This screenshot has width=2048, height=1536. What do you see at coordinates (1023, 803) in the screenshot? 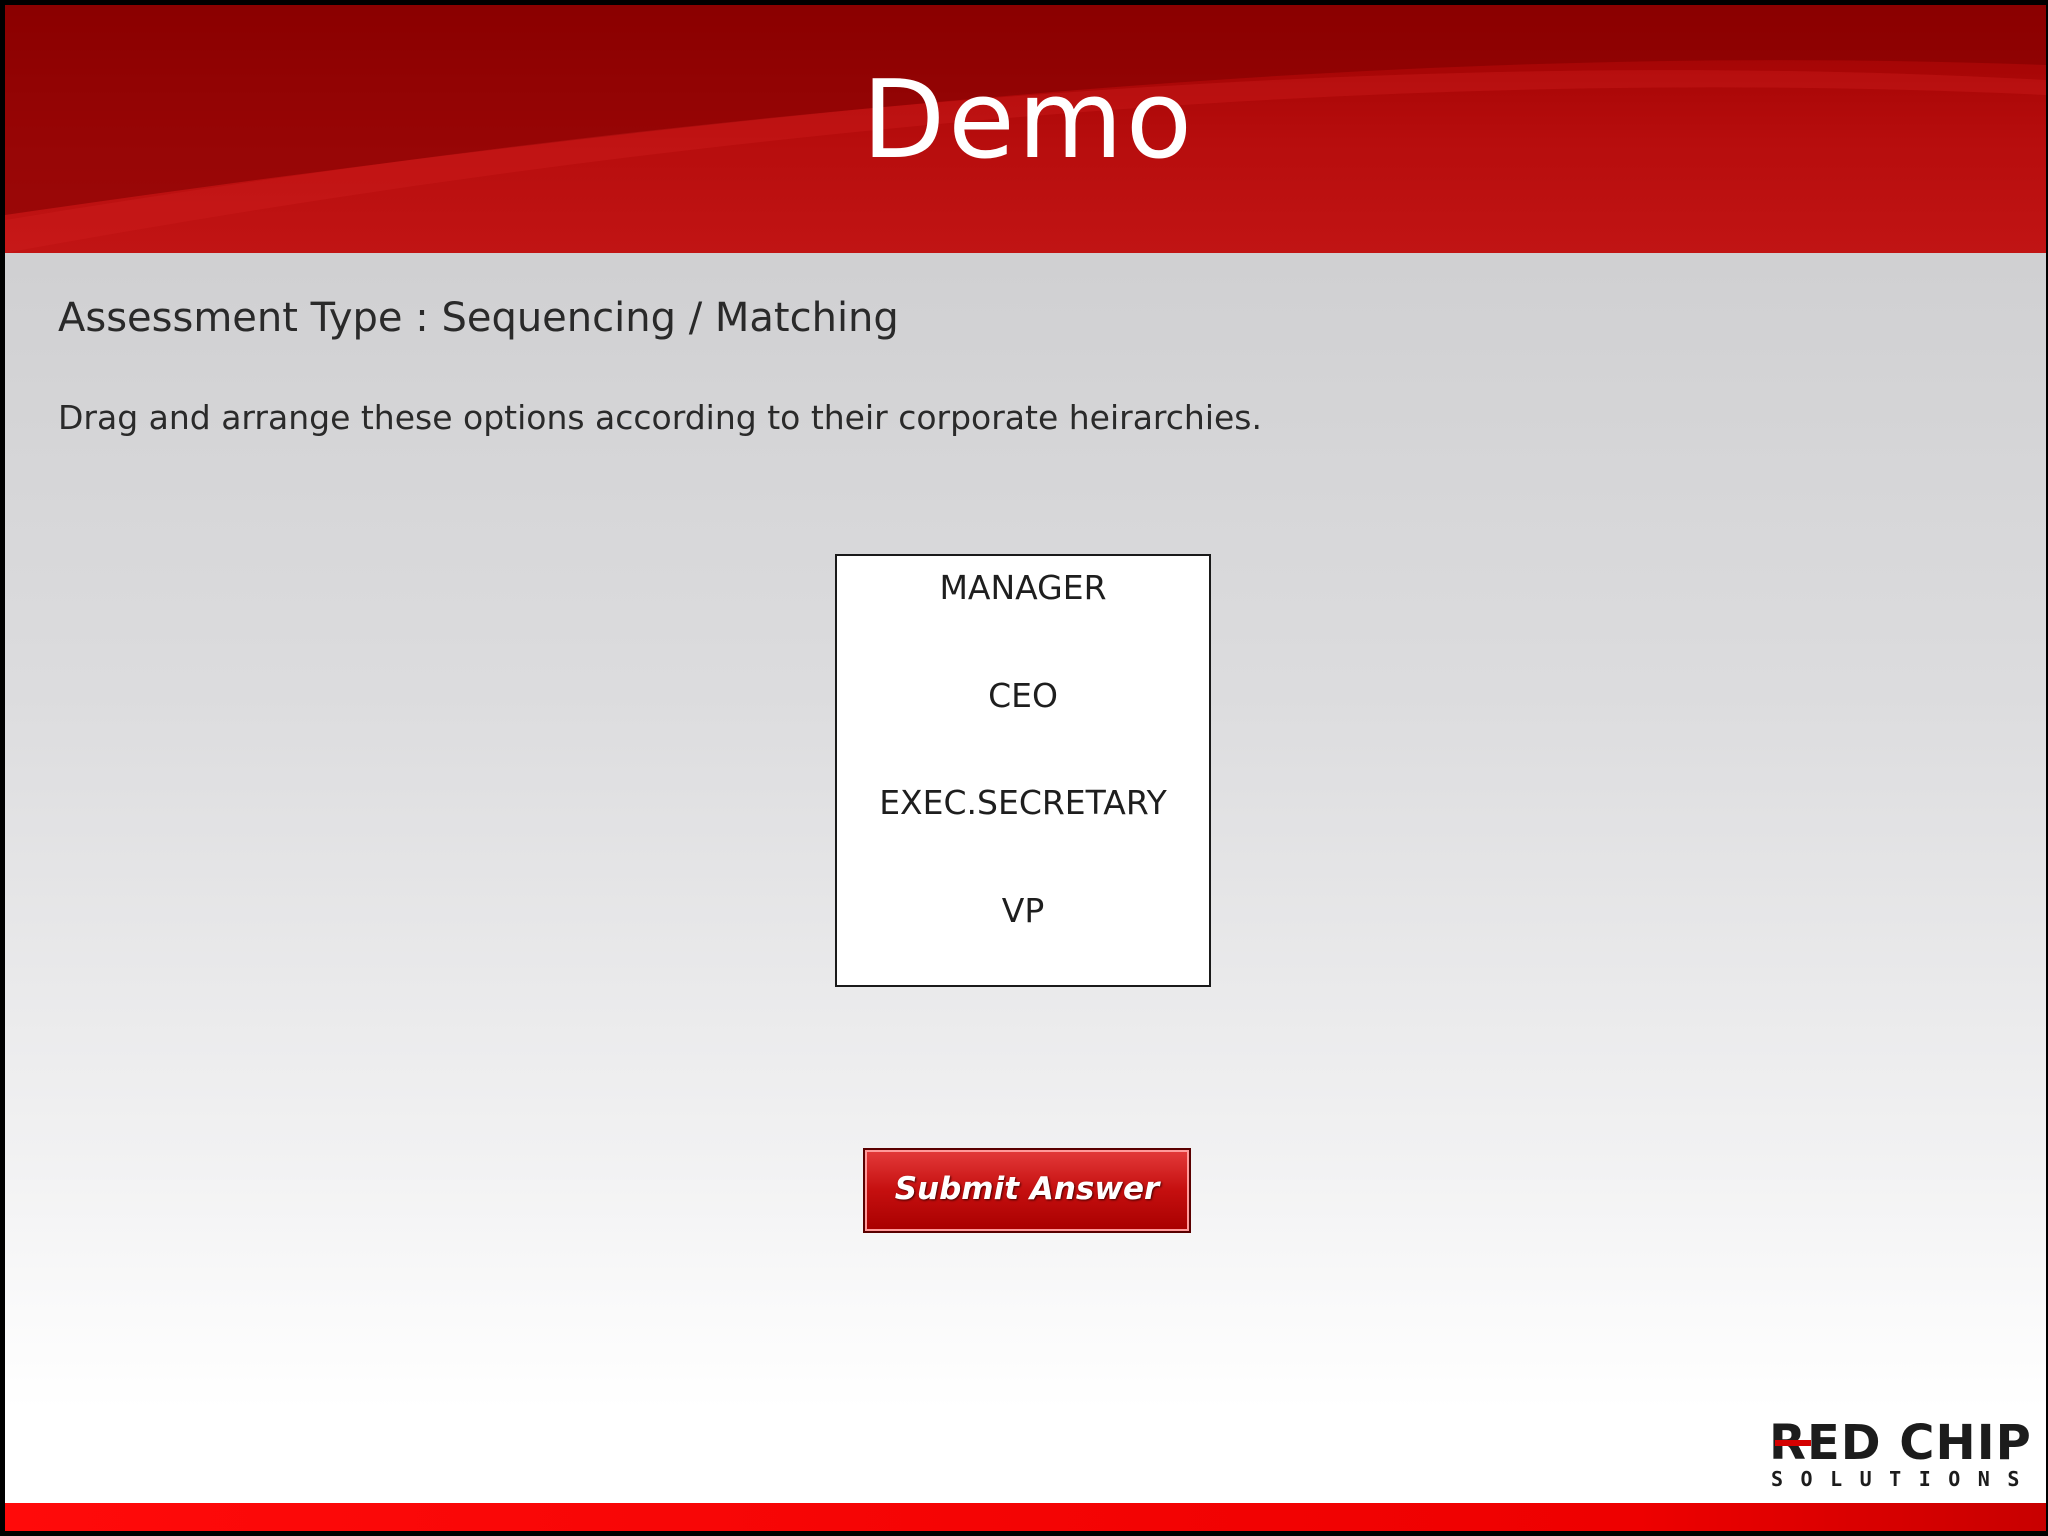
I see `draggable-option-exec-secretary: EXEC.SECRETARY` at bounding box center [1023, 803].